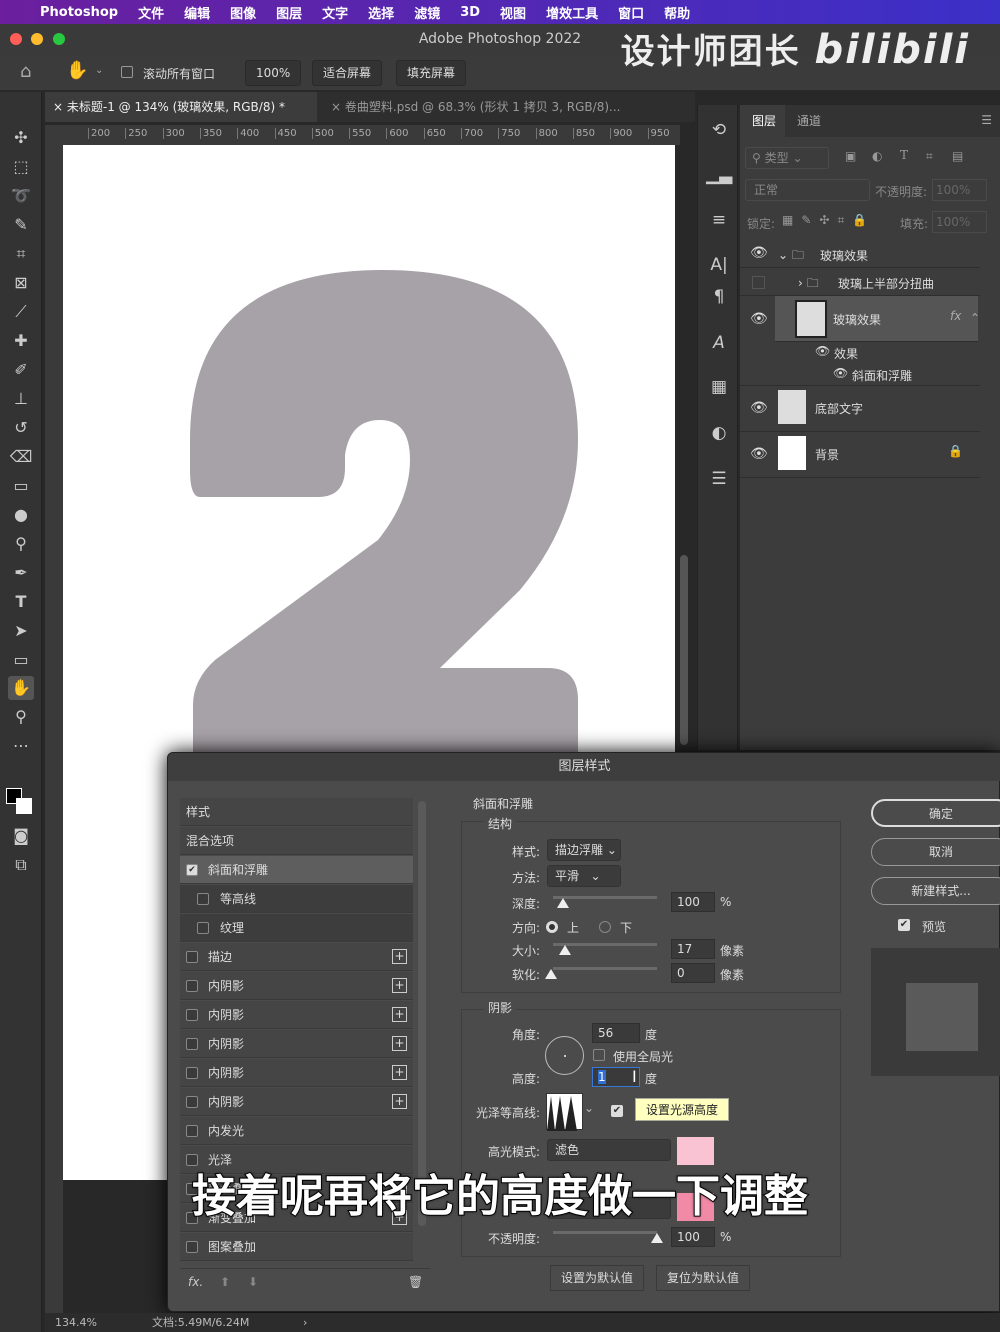  What do you see at coordinates (860, 254) in the screenshot?
I see `layer-row-glass-group: 👁 ⌄ 🗀 玻璃效果` at bounding box center [860, 254].